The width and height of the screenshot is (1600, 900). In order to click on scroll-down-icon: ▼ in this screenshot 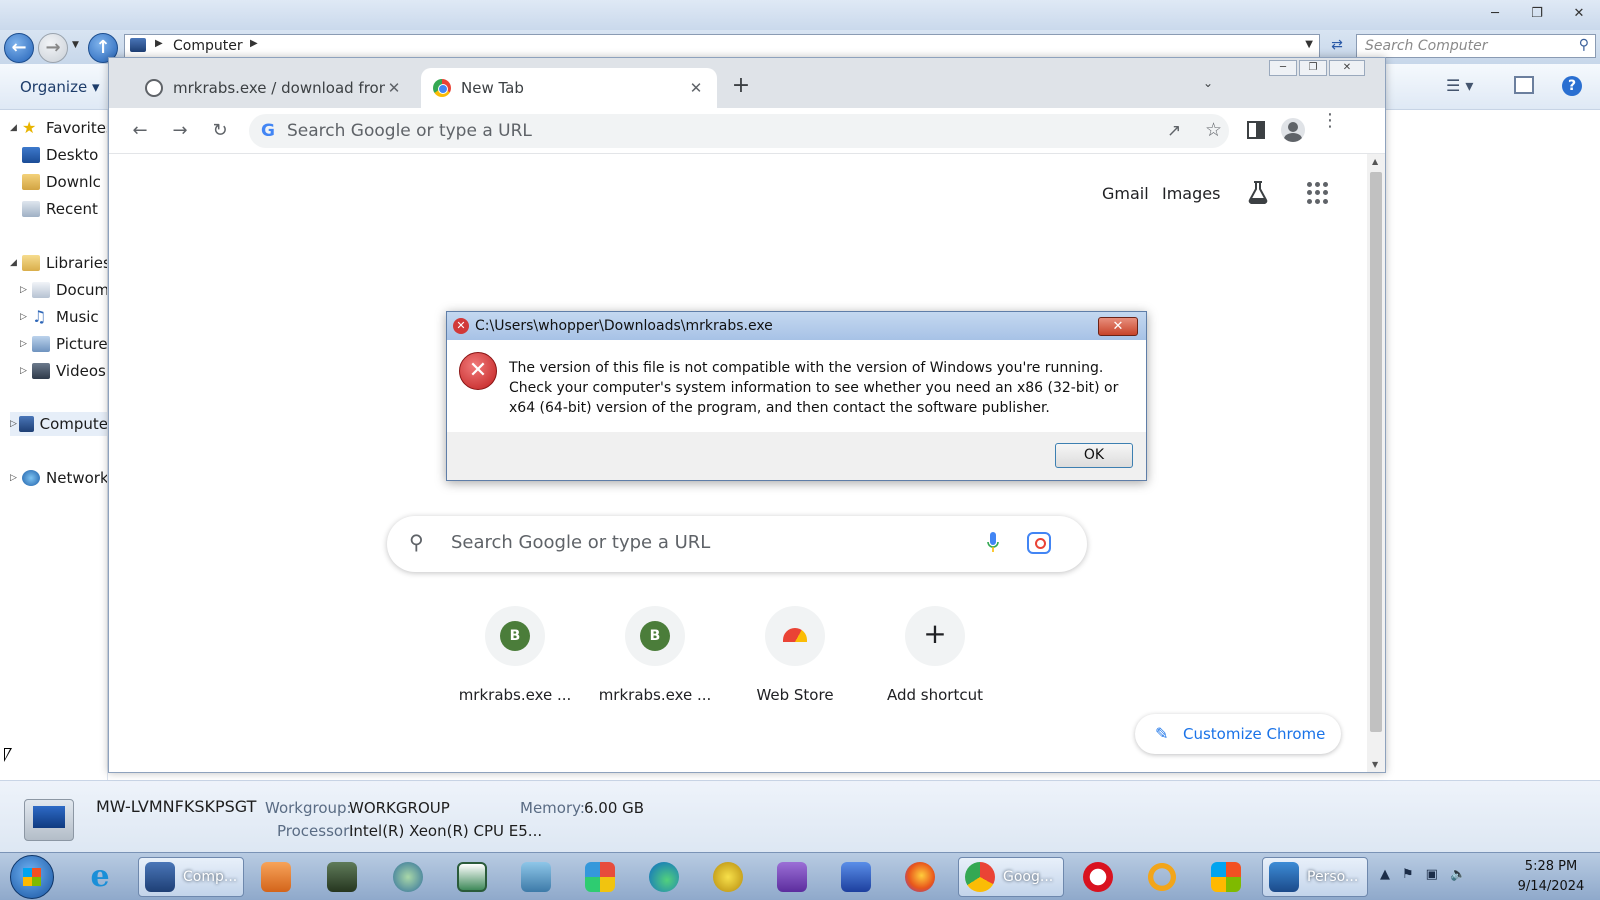, I will do `click(1375, 764)`.